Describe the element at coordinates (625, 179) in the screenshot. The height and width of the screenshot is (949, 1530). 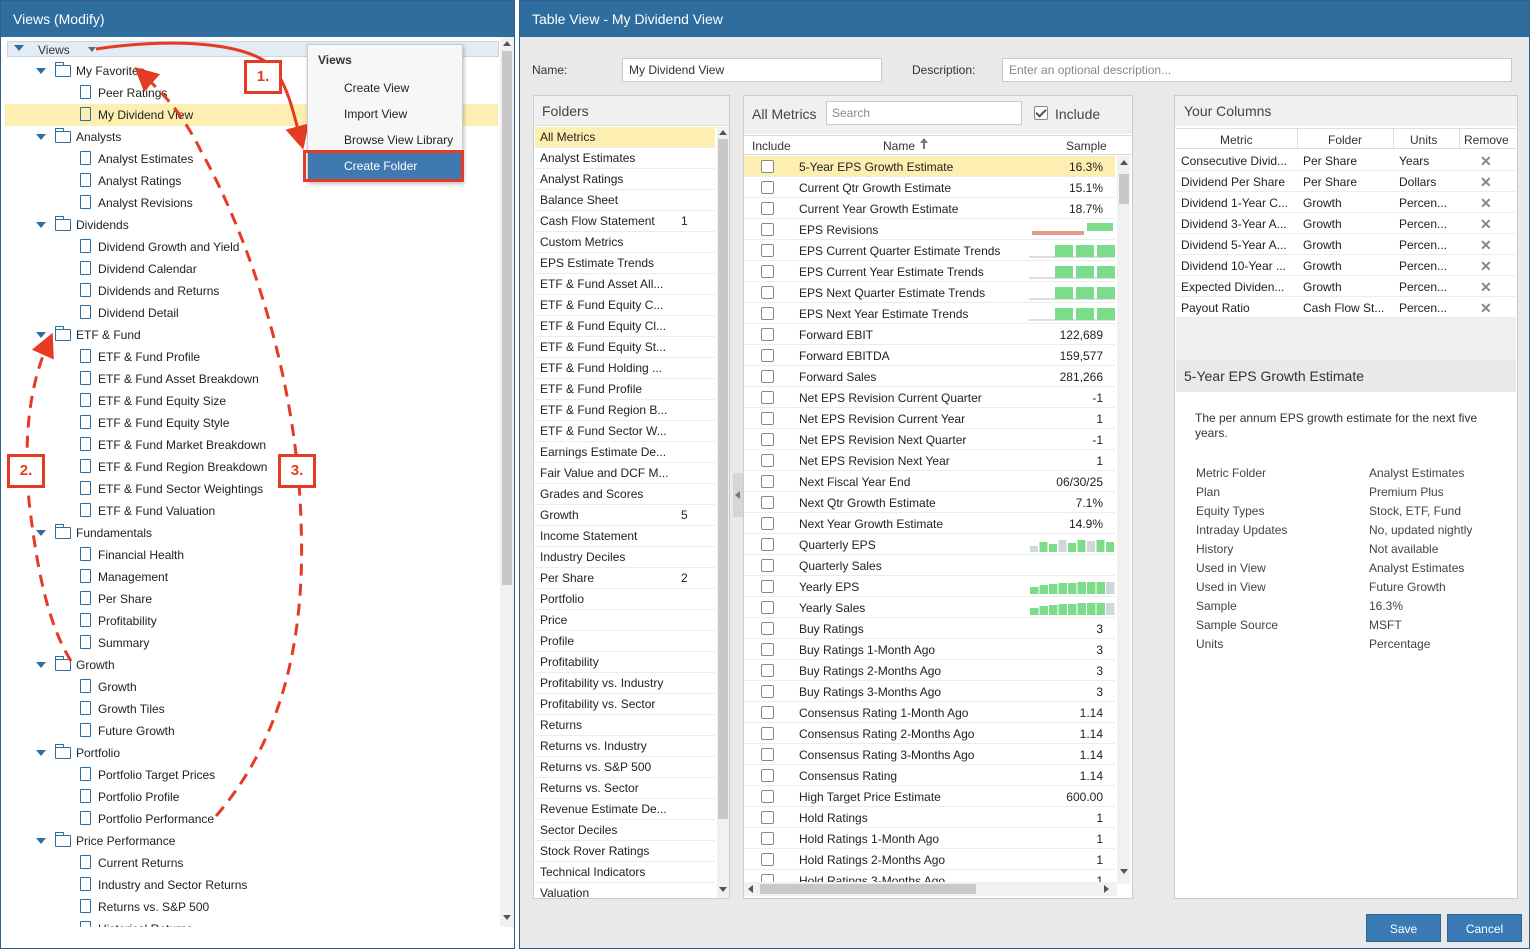
I see `folder-item-analyst-ratings: Analyst Ratings` at that location.